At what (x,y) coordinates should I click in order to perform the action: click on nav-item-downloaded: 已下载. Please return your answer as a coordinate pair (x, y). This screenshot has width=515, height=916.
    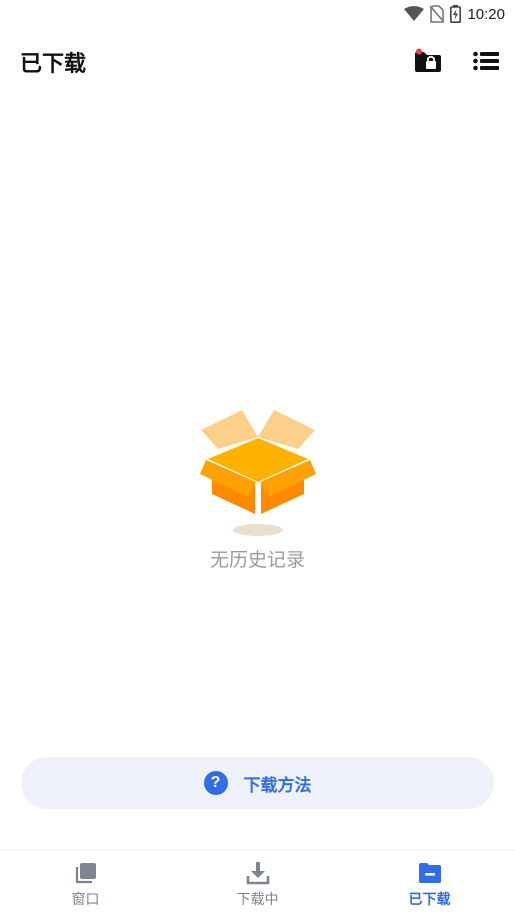
    Looking at the image, I should click on (429, 883).